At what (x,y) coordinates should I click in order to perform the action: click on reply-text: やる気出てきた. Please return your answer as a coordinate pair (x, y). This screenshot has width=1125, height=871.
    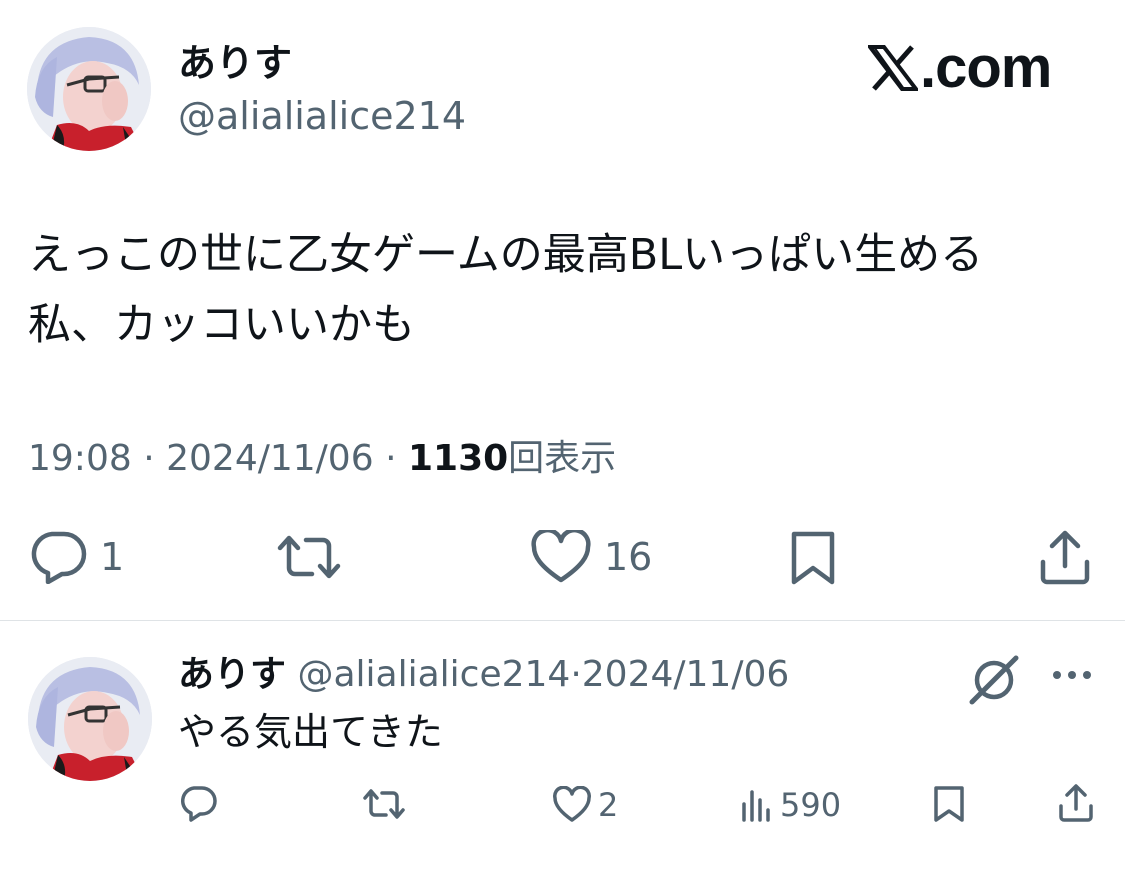
    Looking at the image, I should click on (310, 732).